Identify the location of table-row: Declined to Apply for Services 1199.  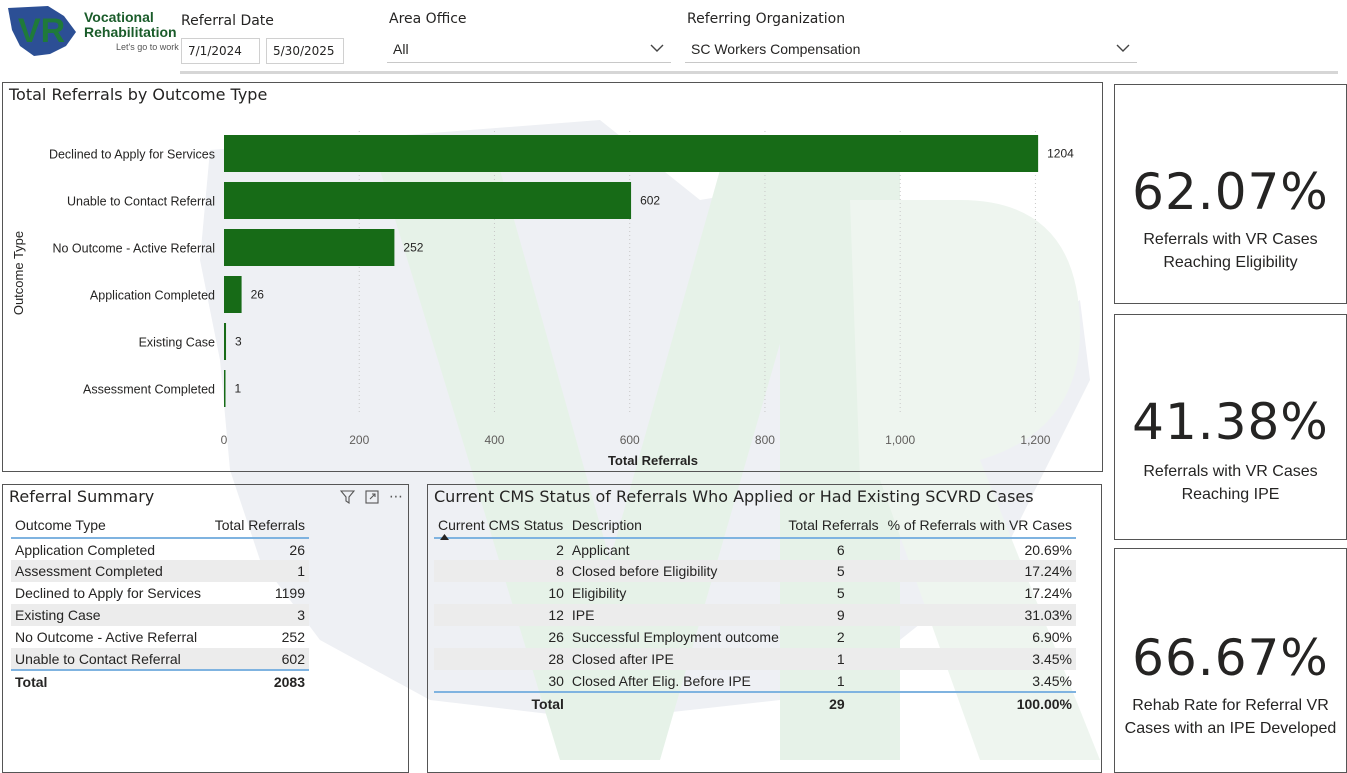
(160, 593).